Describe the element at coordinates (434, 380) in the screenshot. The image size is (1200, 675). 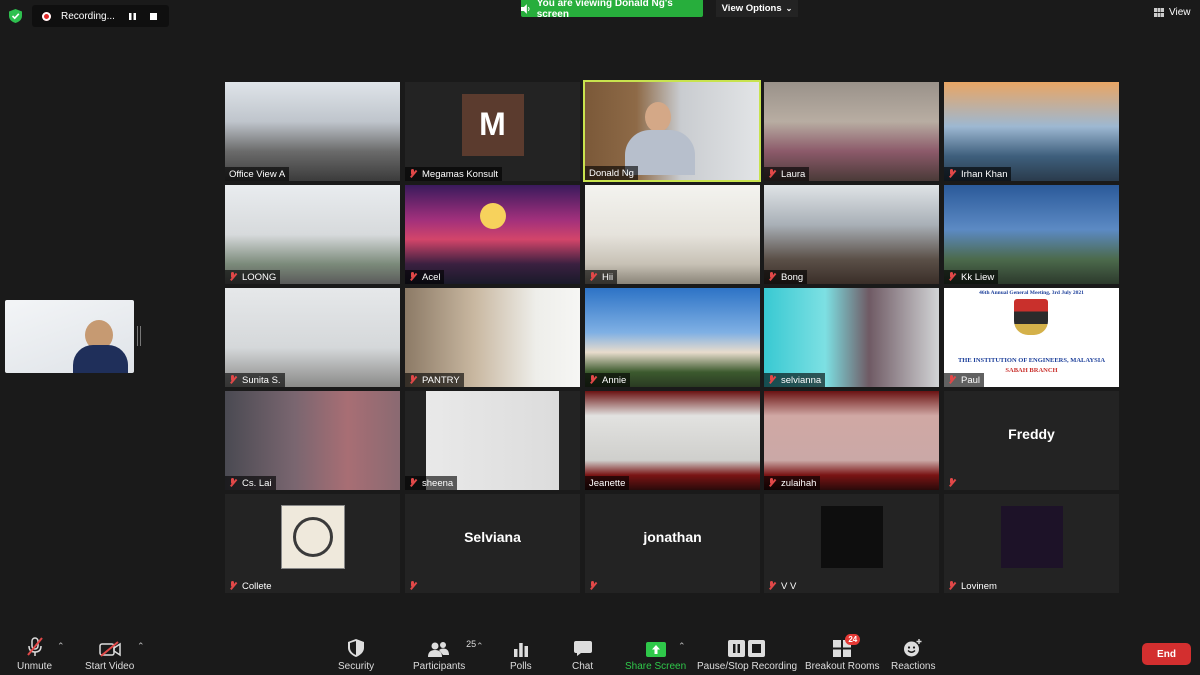
I see `participant-name: PANTRY` at that location.